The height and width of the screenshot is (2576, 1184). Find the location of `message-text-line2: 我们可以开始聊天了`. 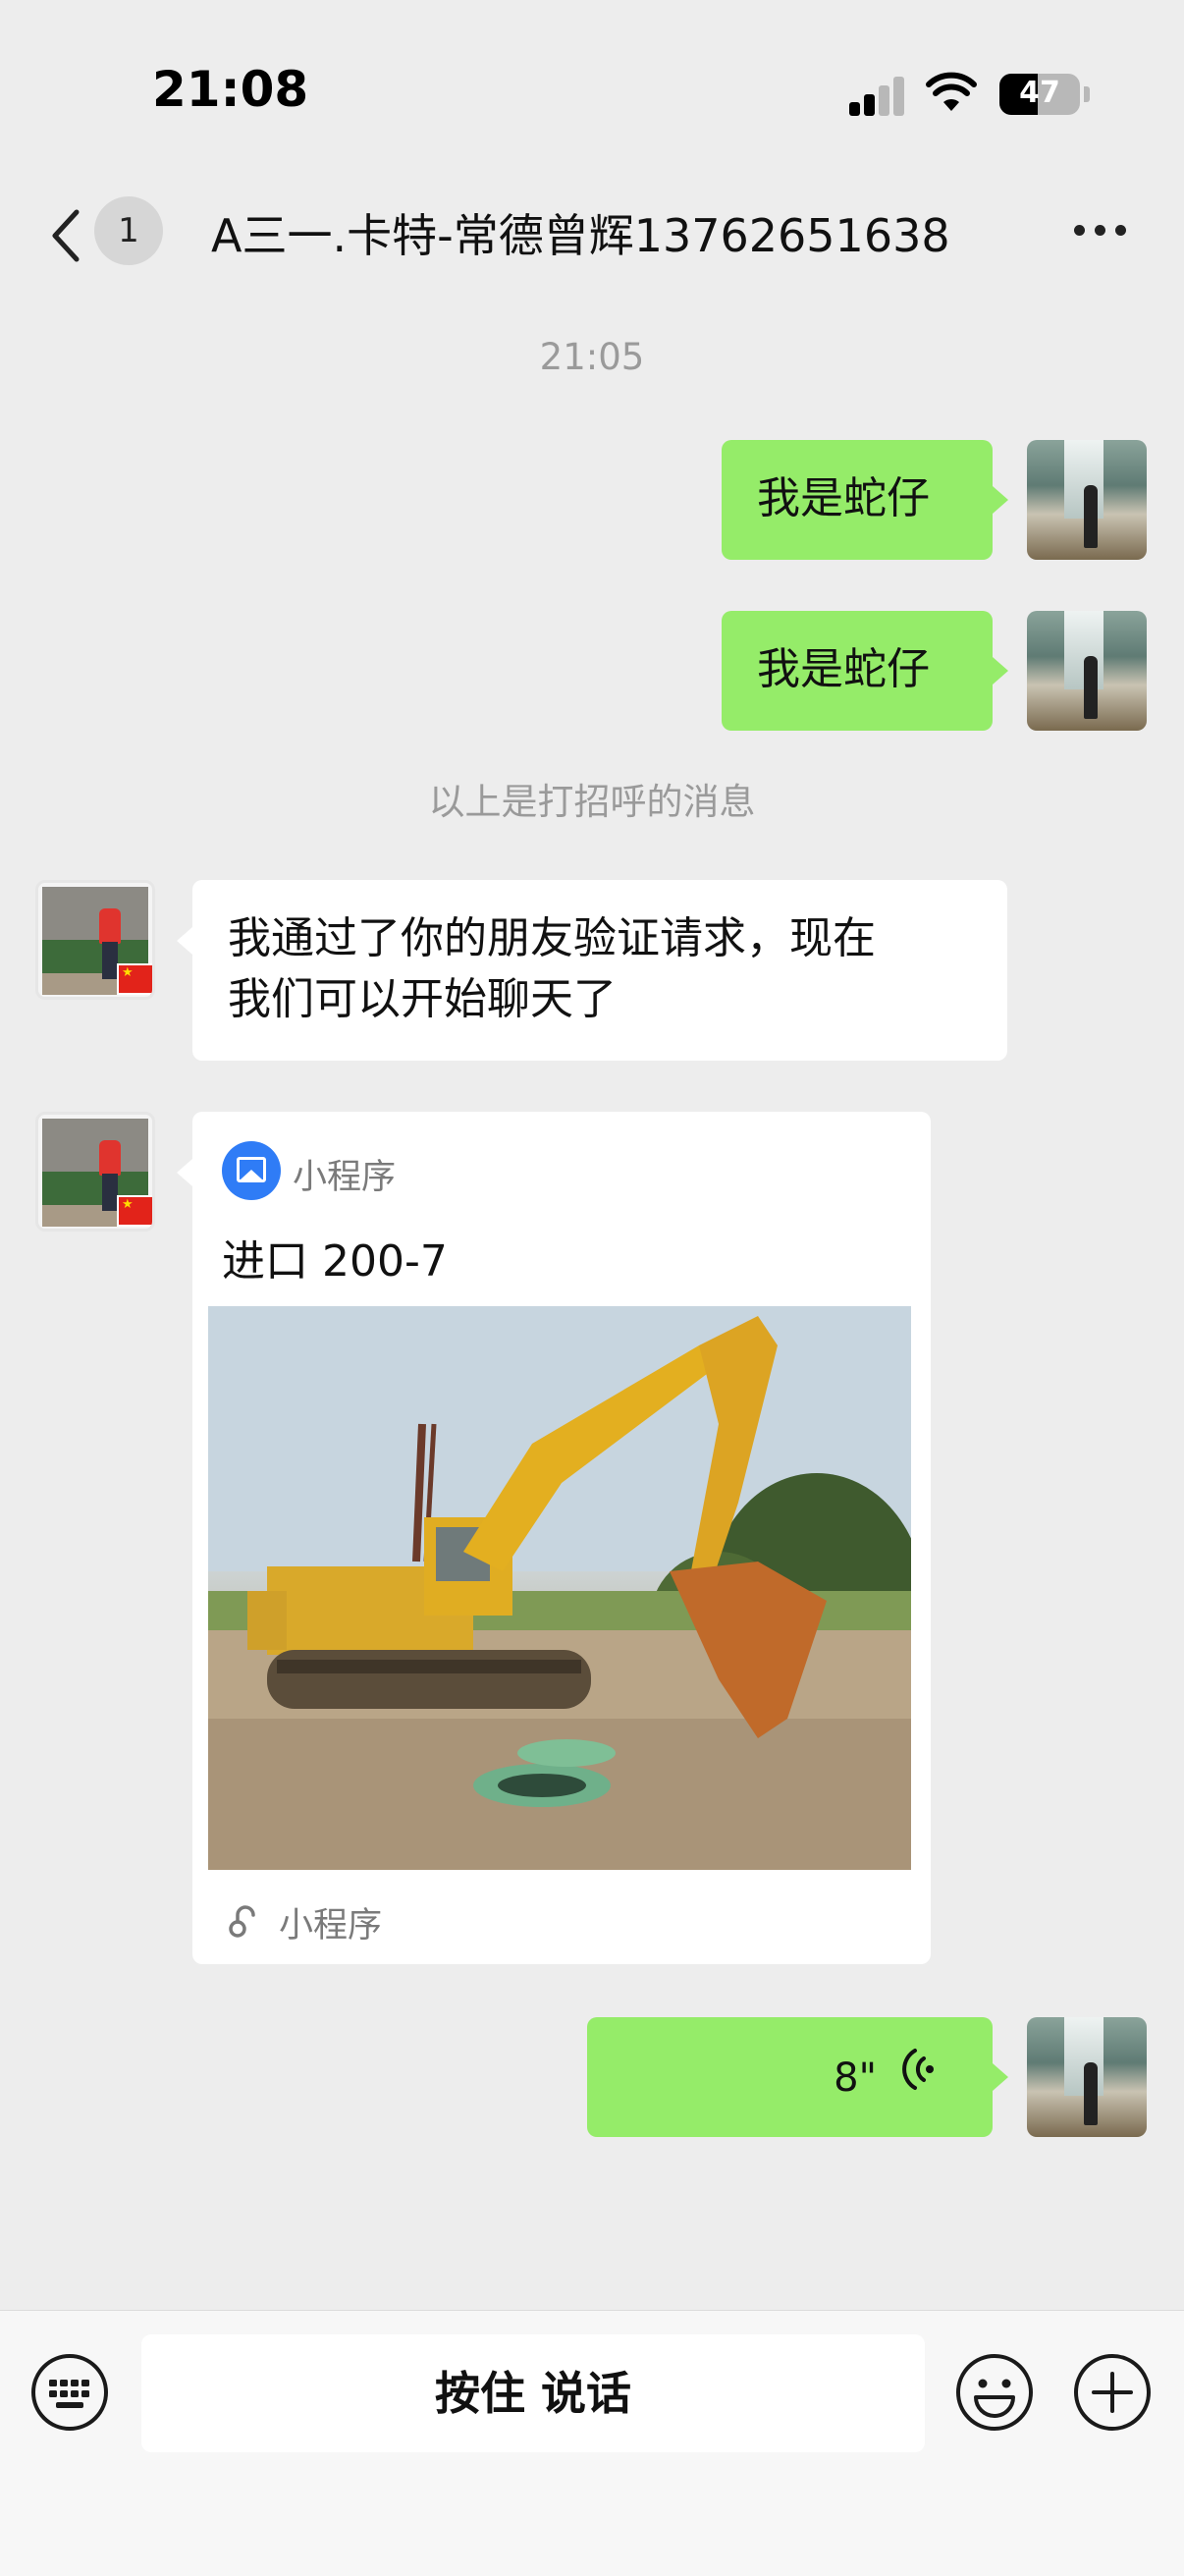

message-text-line2: 我们可以开始聊天了 is located at coordinates (422, 999).